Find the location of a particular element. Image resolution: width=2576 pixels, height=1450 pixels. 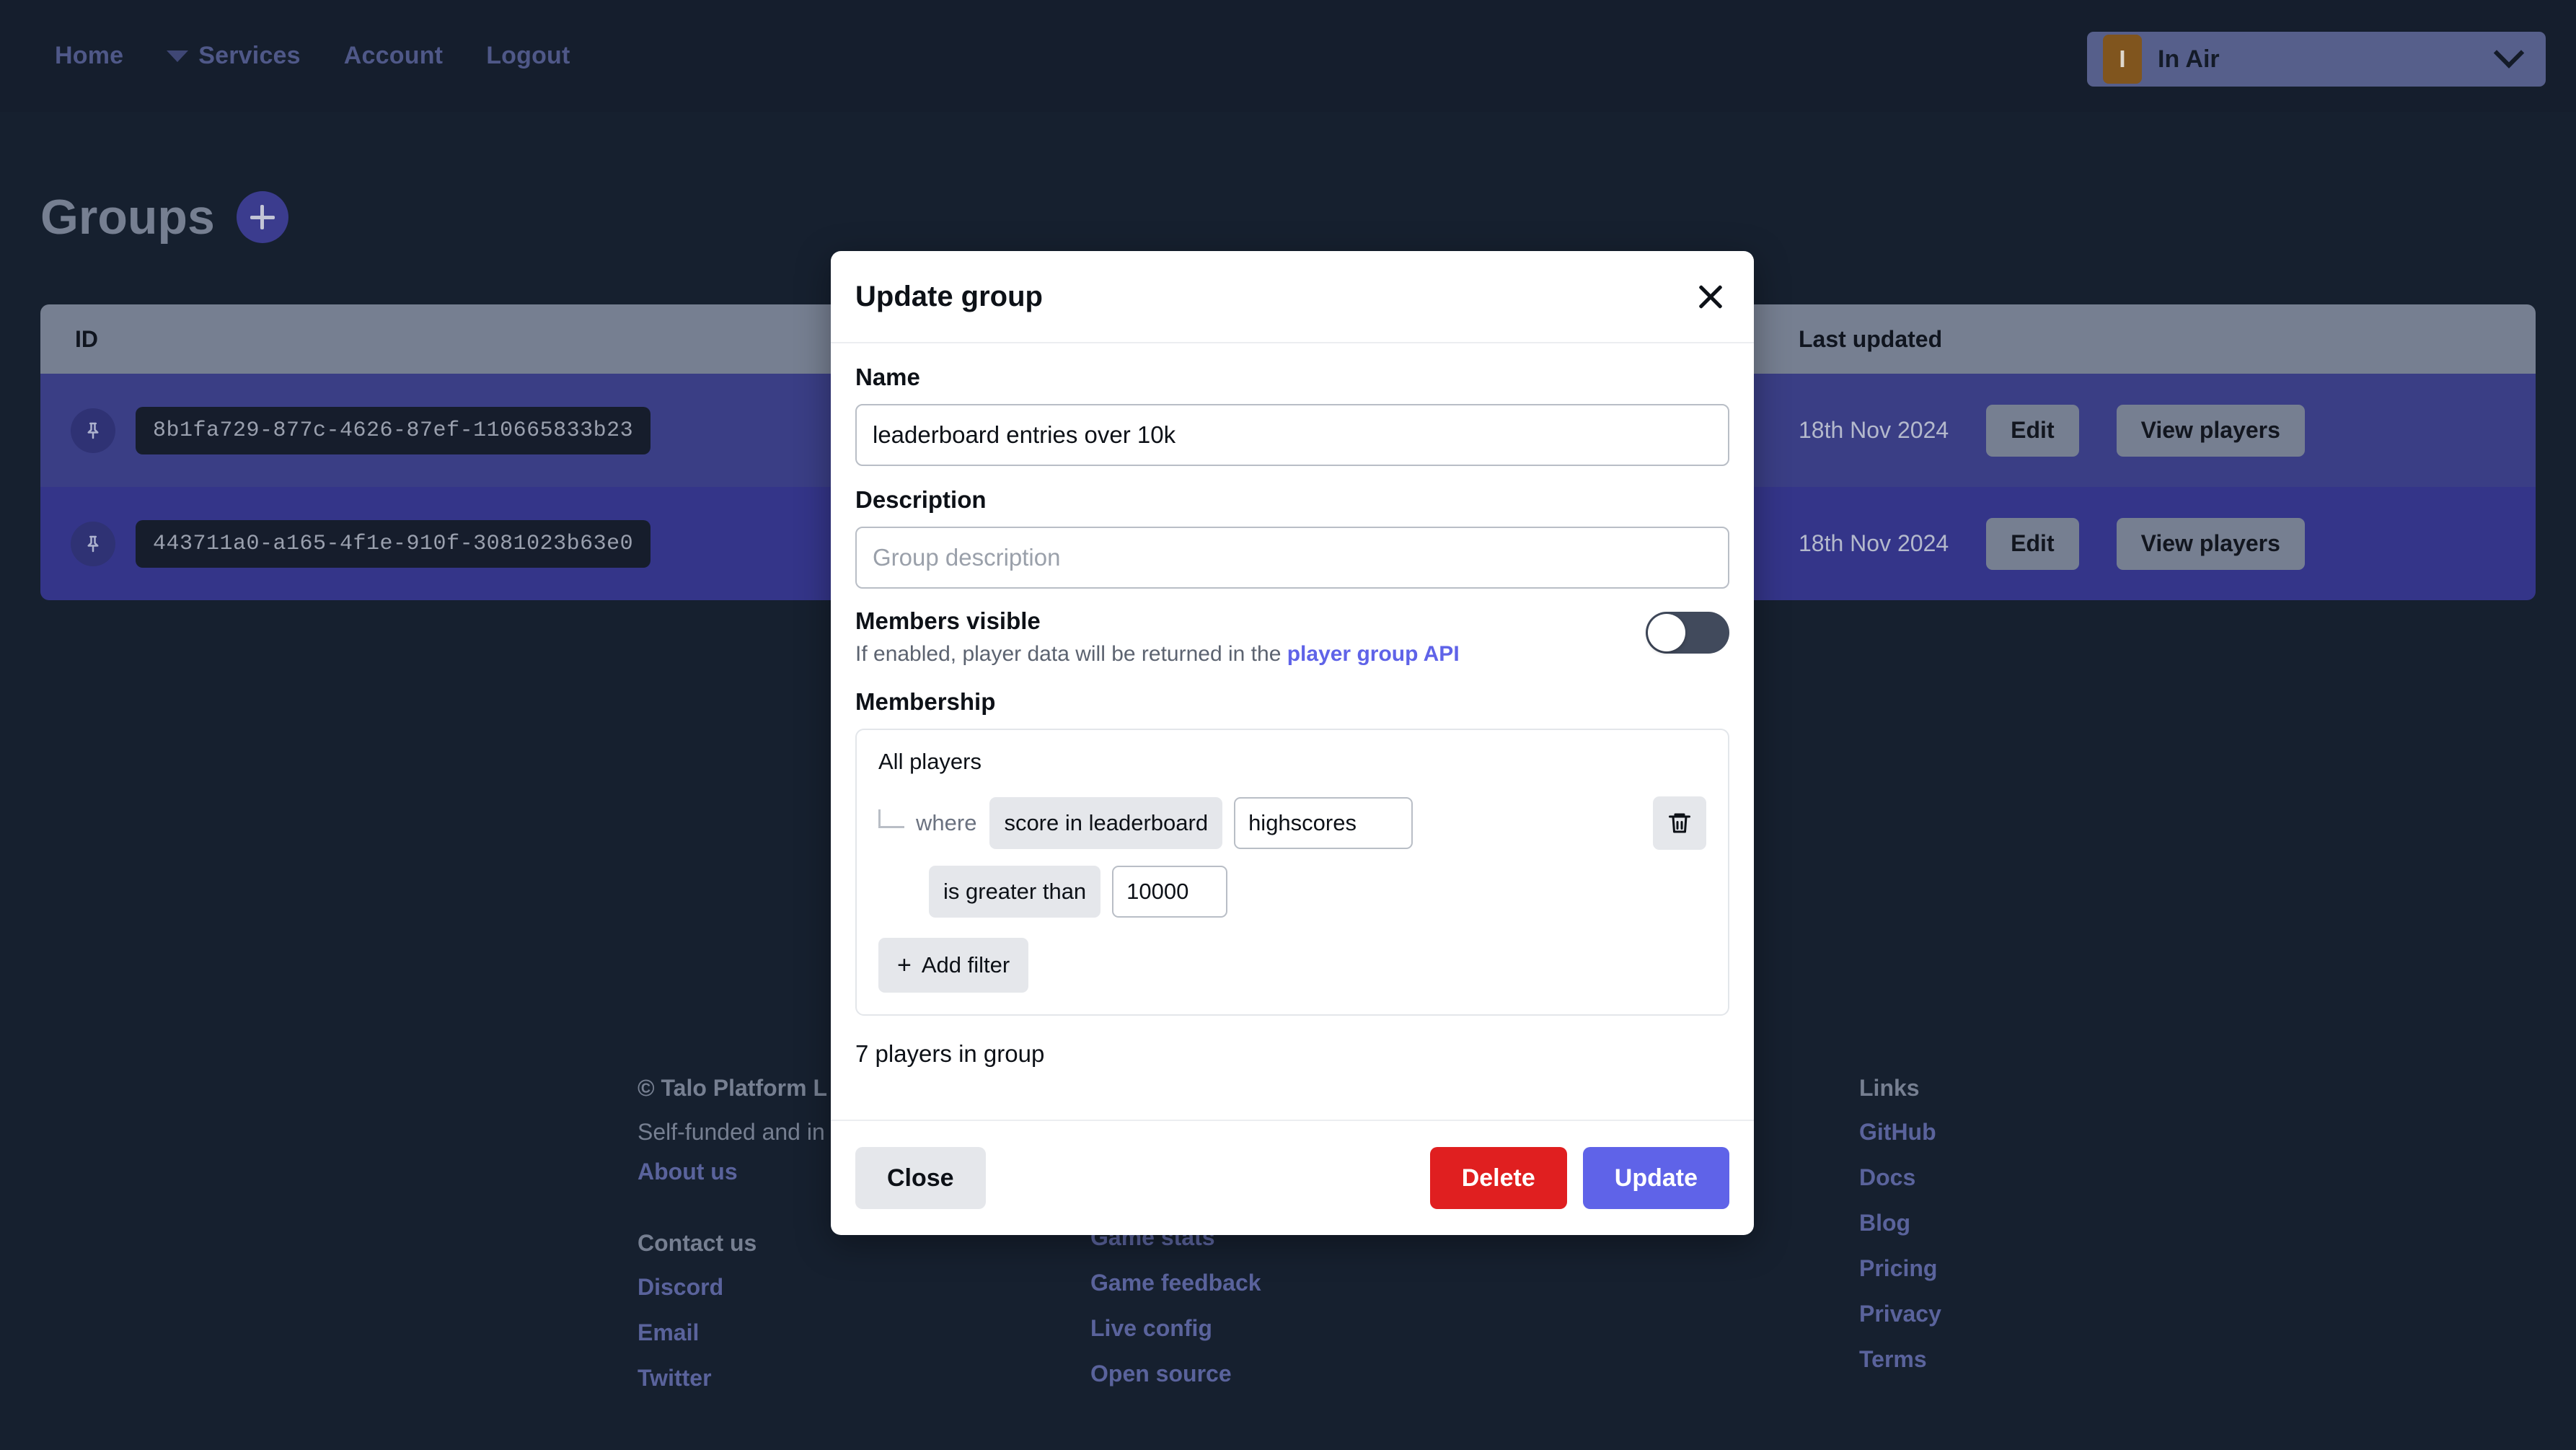

page-title-row: Groups is located at coordinates (164, 217).